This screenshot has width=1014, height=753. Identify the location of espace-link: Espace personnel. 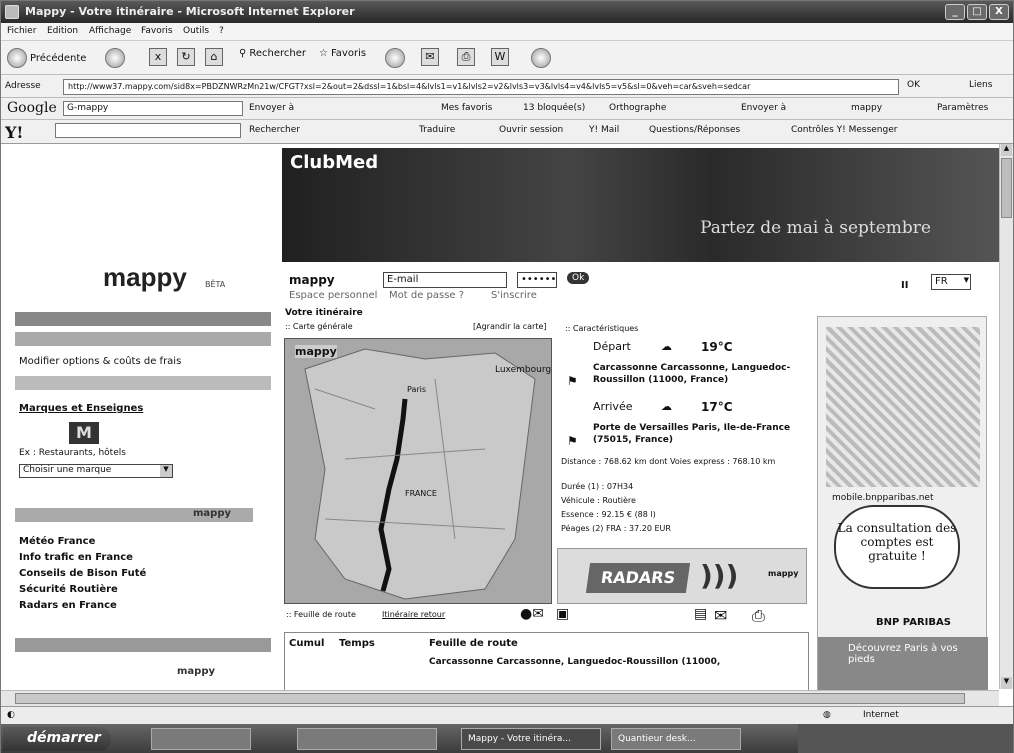
(333, 295).